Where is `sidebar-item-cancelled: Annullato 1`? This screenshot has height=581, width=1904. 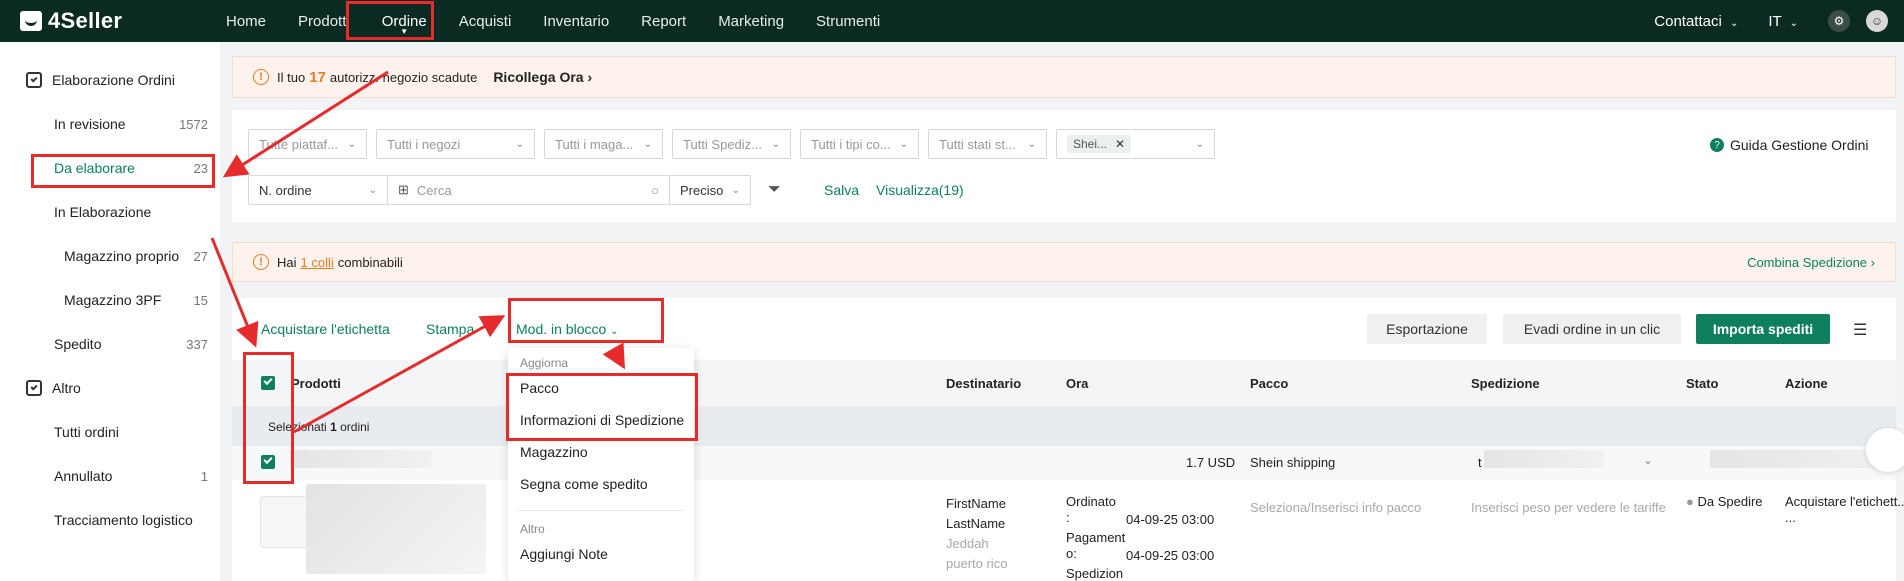 sidebar-item-cancelled: Annullato 1 is located at coordinates (110, 476).